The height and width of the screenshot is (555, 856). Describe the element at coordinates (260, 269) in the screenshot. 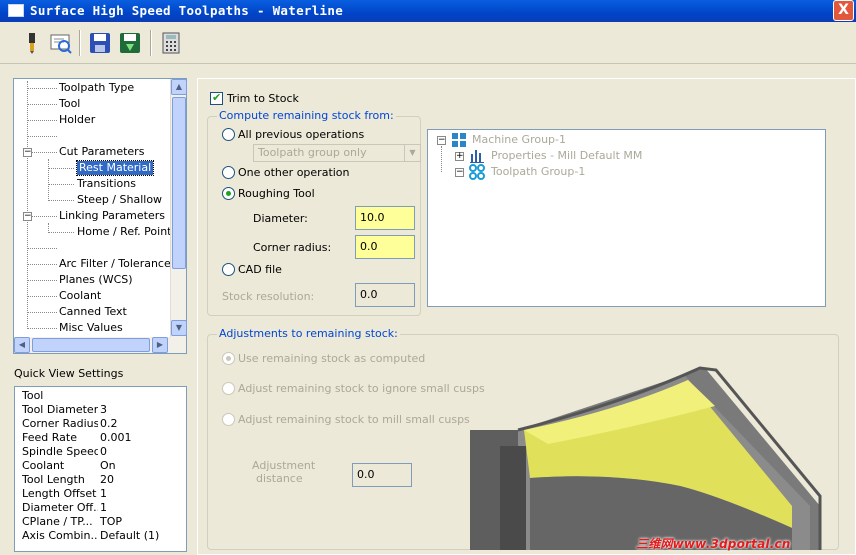

I see `cad-file-label: CAD file` at that location.